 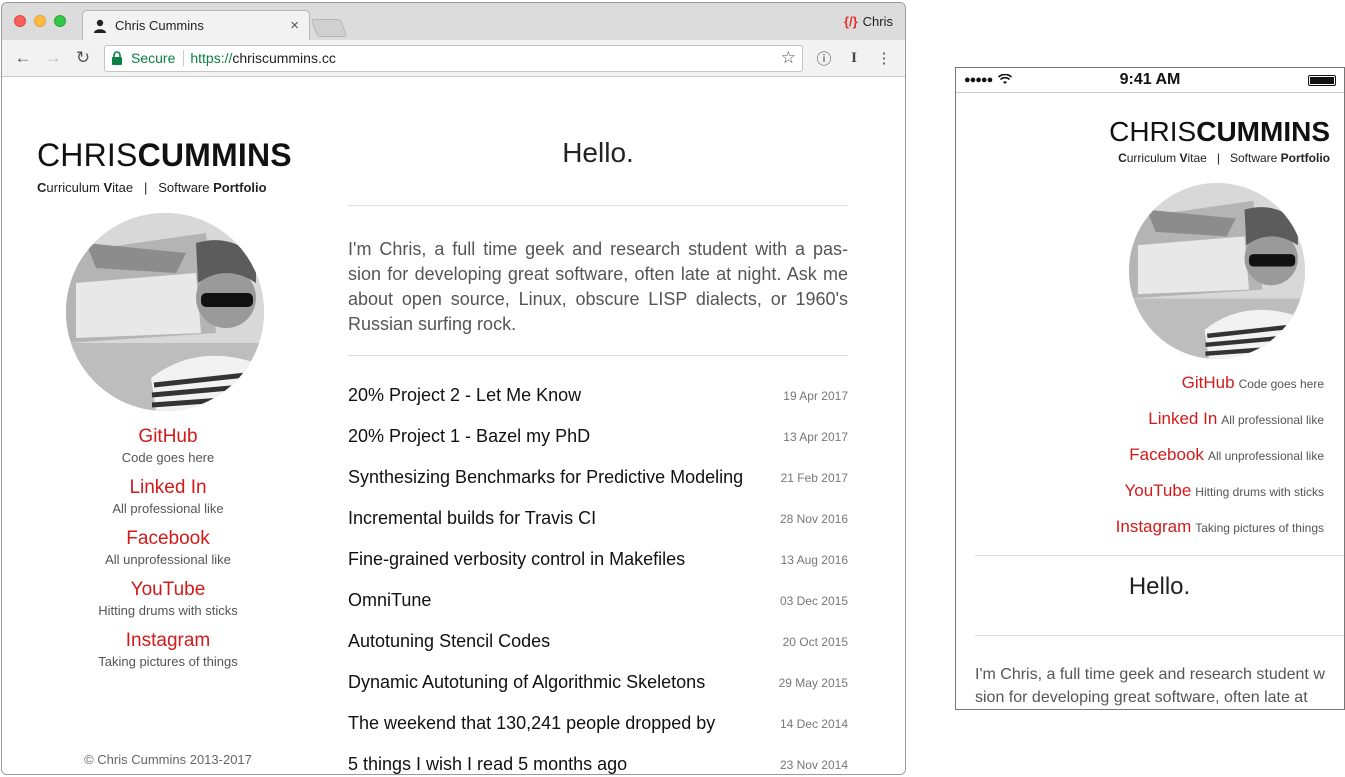 I want to click on post-item: 20% Project 1 - Bazel my PhD 13 Apr 2017, so click(x=598, y=436).